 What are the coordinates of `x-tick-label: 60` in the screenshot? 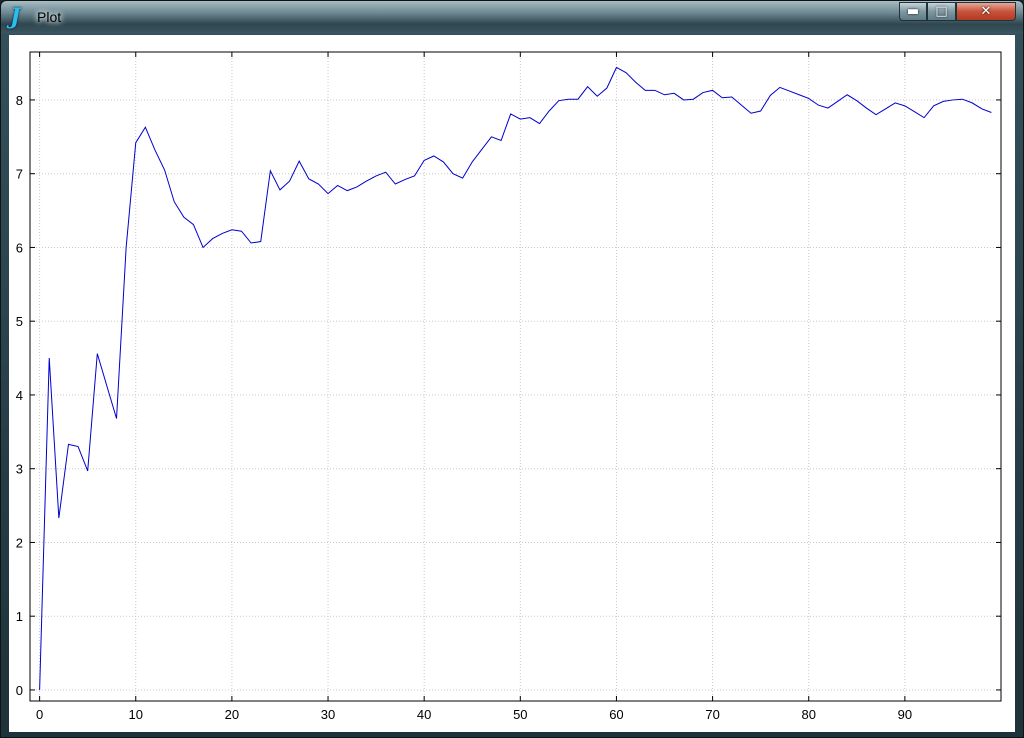 It's located at (616, 714).